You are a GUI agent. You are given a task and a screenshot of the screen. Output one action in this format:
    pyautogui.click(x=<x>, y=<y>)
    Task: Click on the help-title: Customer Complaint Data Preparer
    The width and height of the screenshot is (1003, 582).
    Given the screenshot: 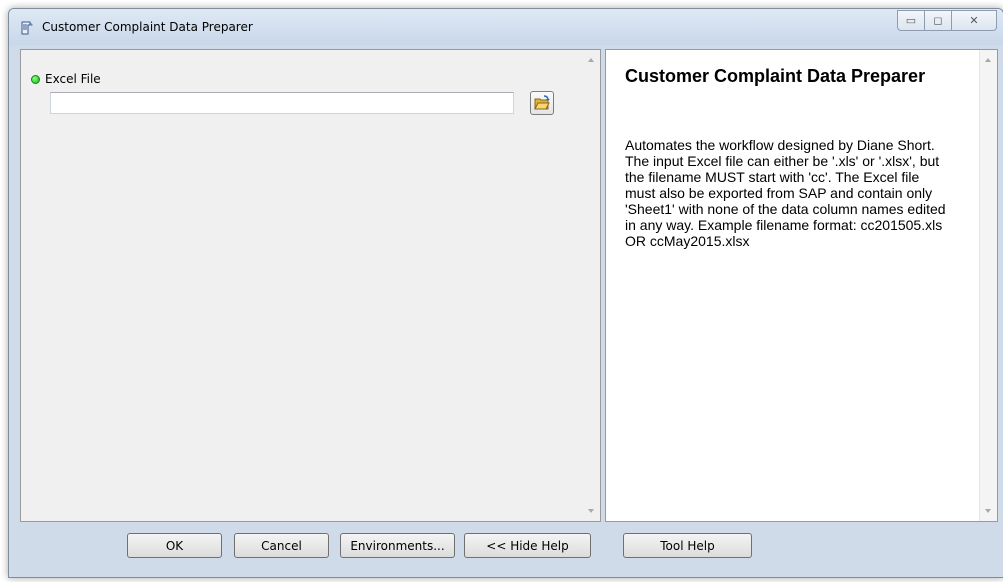 What is the action you would take?
    pyautogui.click(x=775, y=76)
    